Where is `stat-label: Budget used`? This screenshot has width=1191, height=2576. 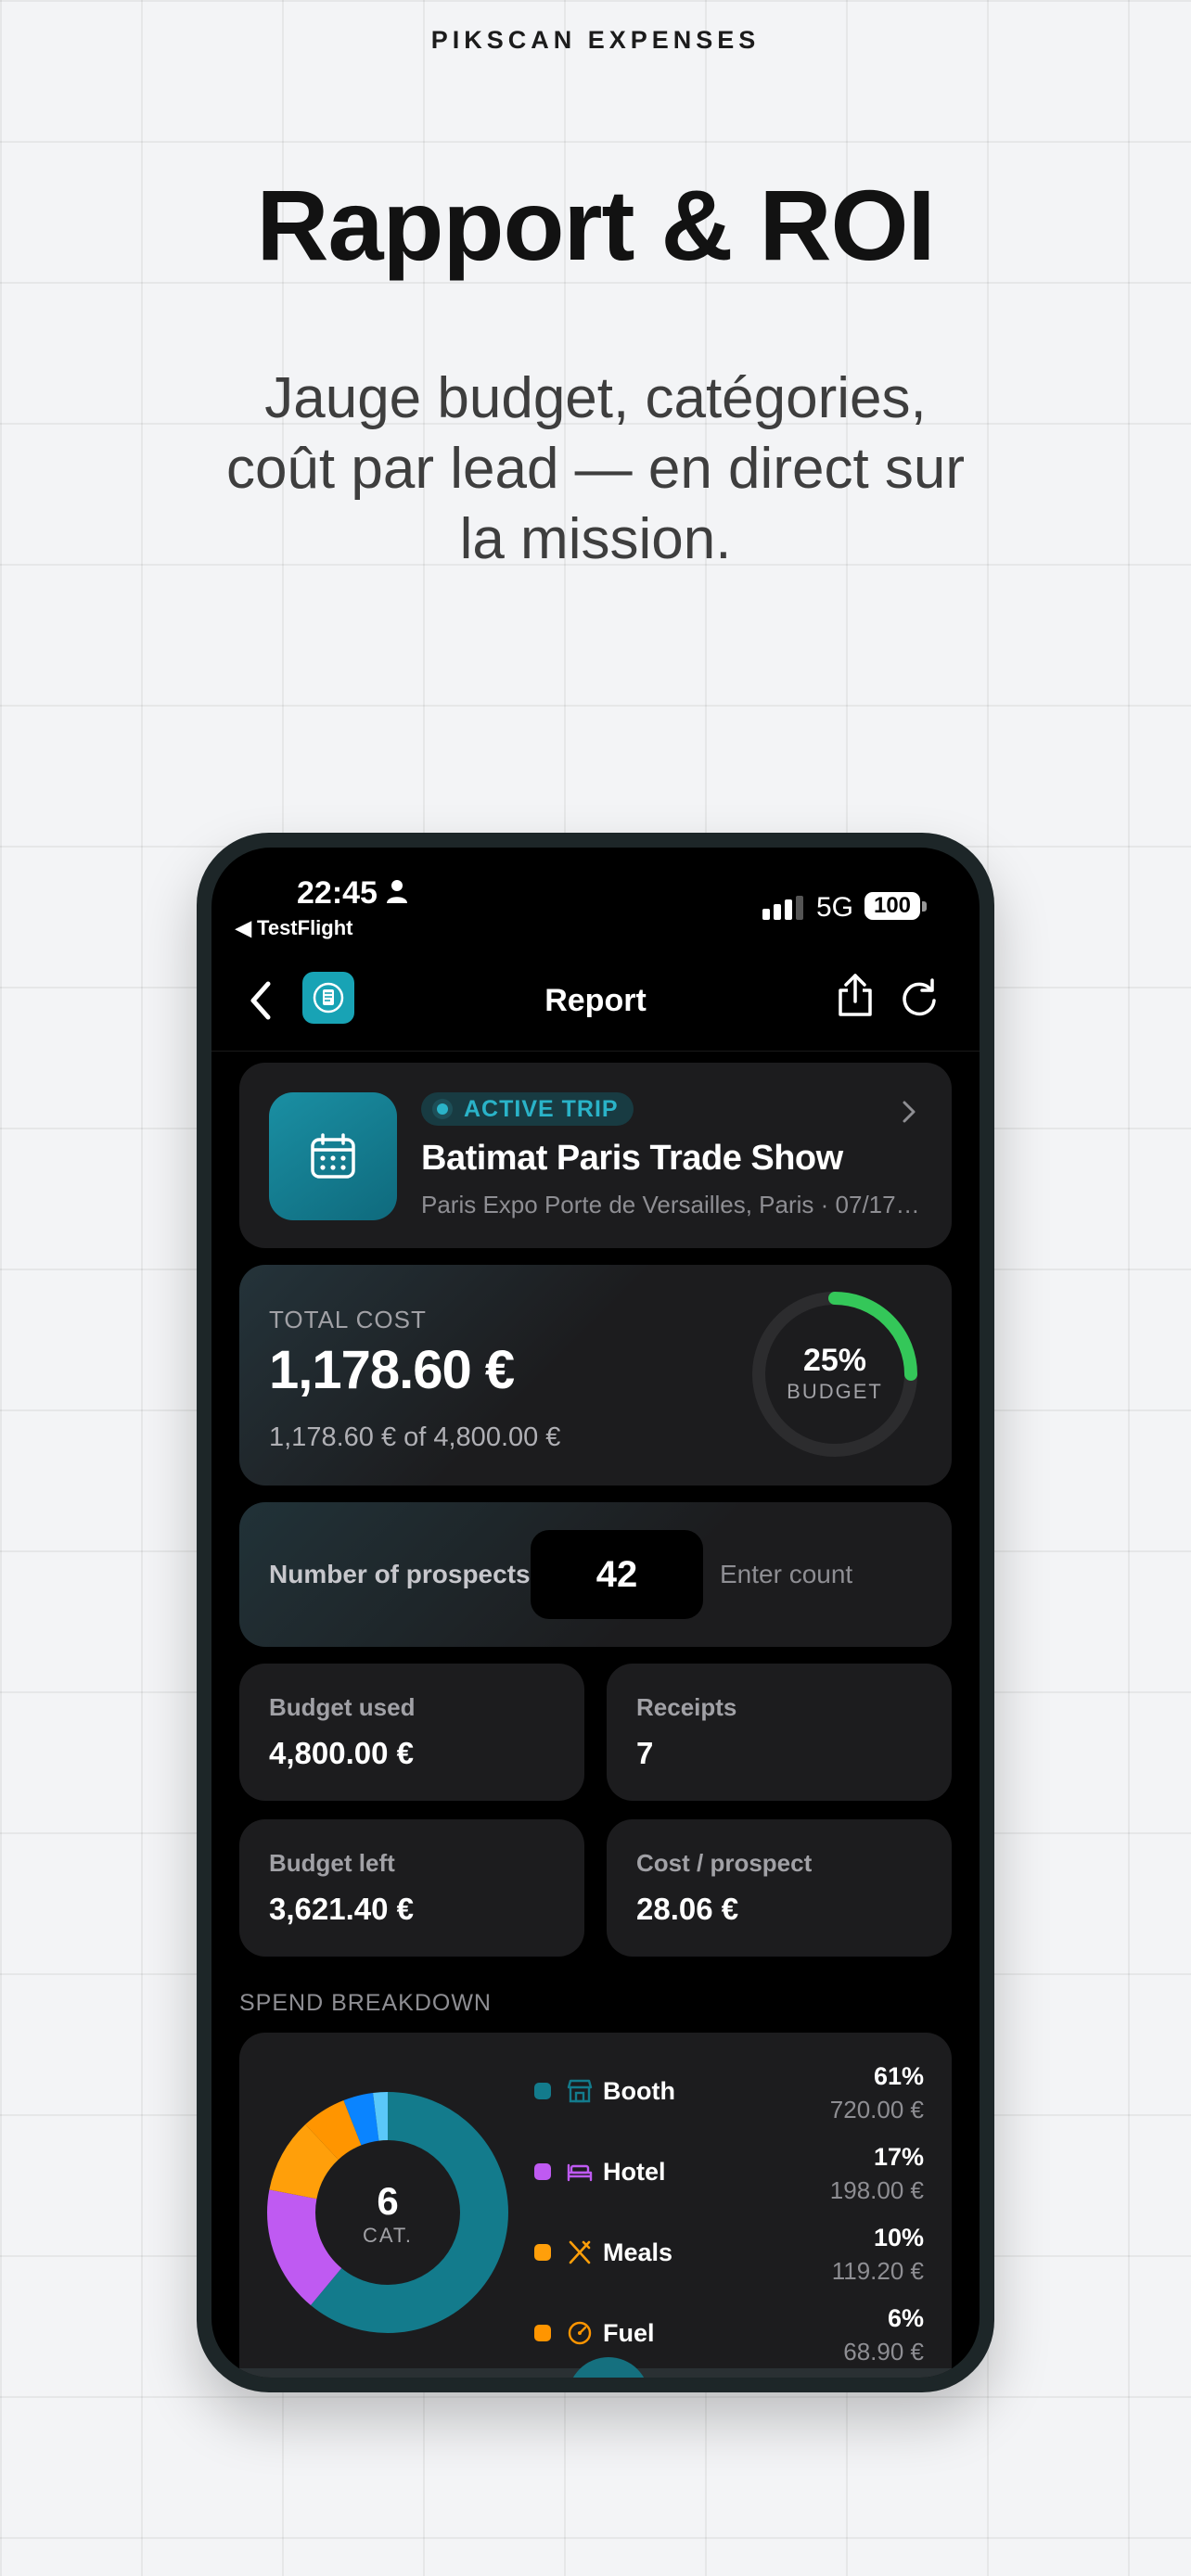
stat-label: Budget used is located at coordinates (342, 1707).